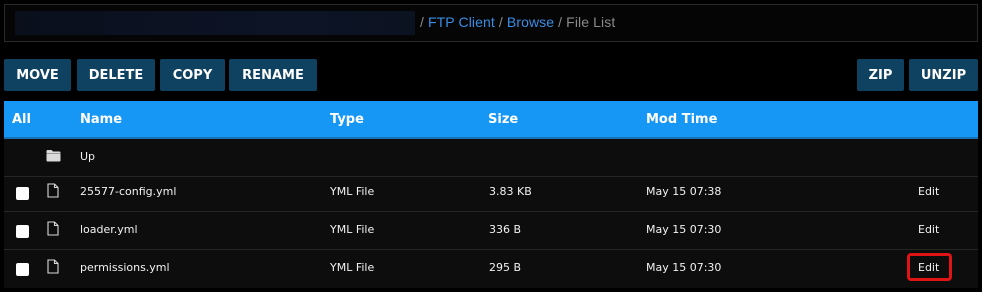 The image size is (982, 292). What do you see at coordinates (503, 119) in the screenshot?
I see `column-header-size: Size` at bounding box center [503, 119].